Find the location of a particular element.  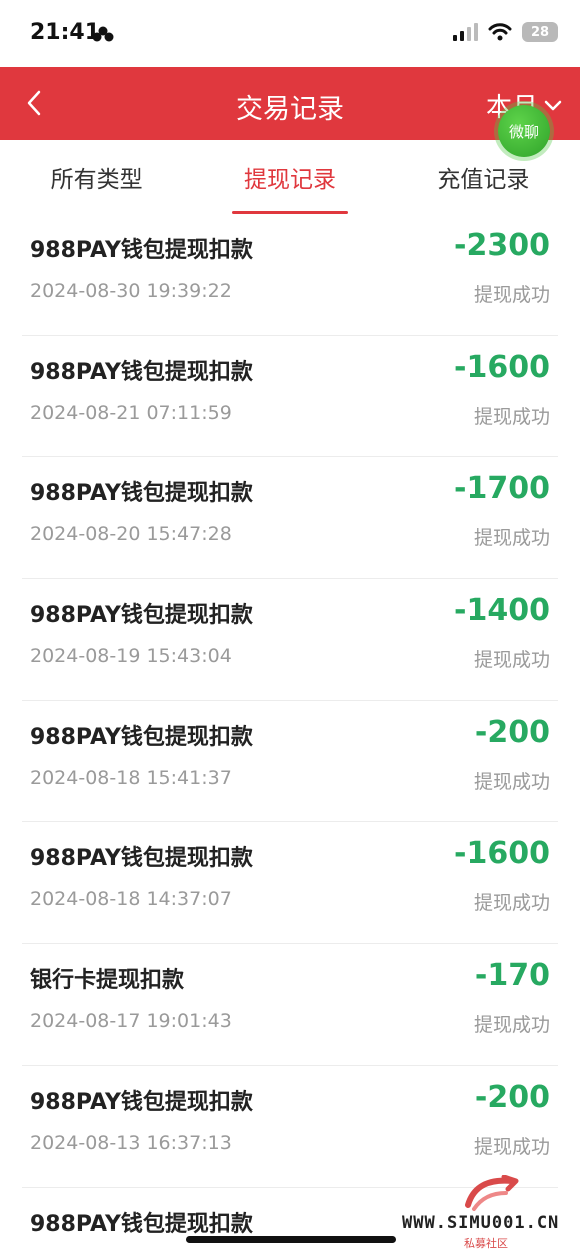

status-time: 21:41 is located at coordinates (65, 32).